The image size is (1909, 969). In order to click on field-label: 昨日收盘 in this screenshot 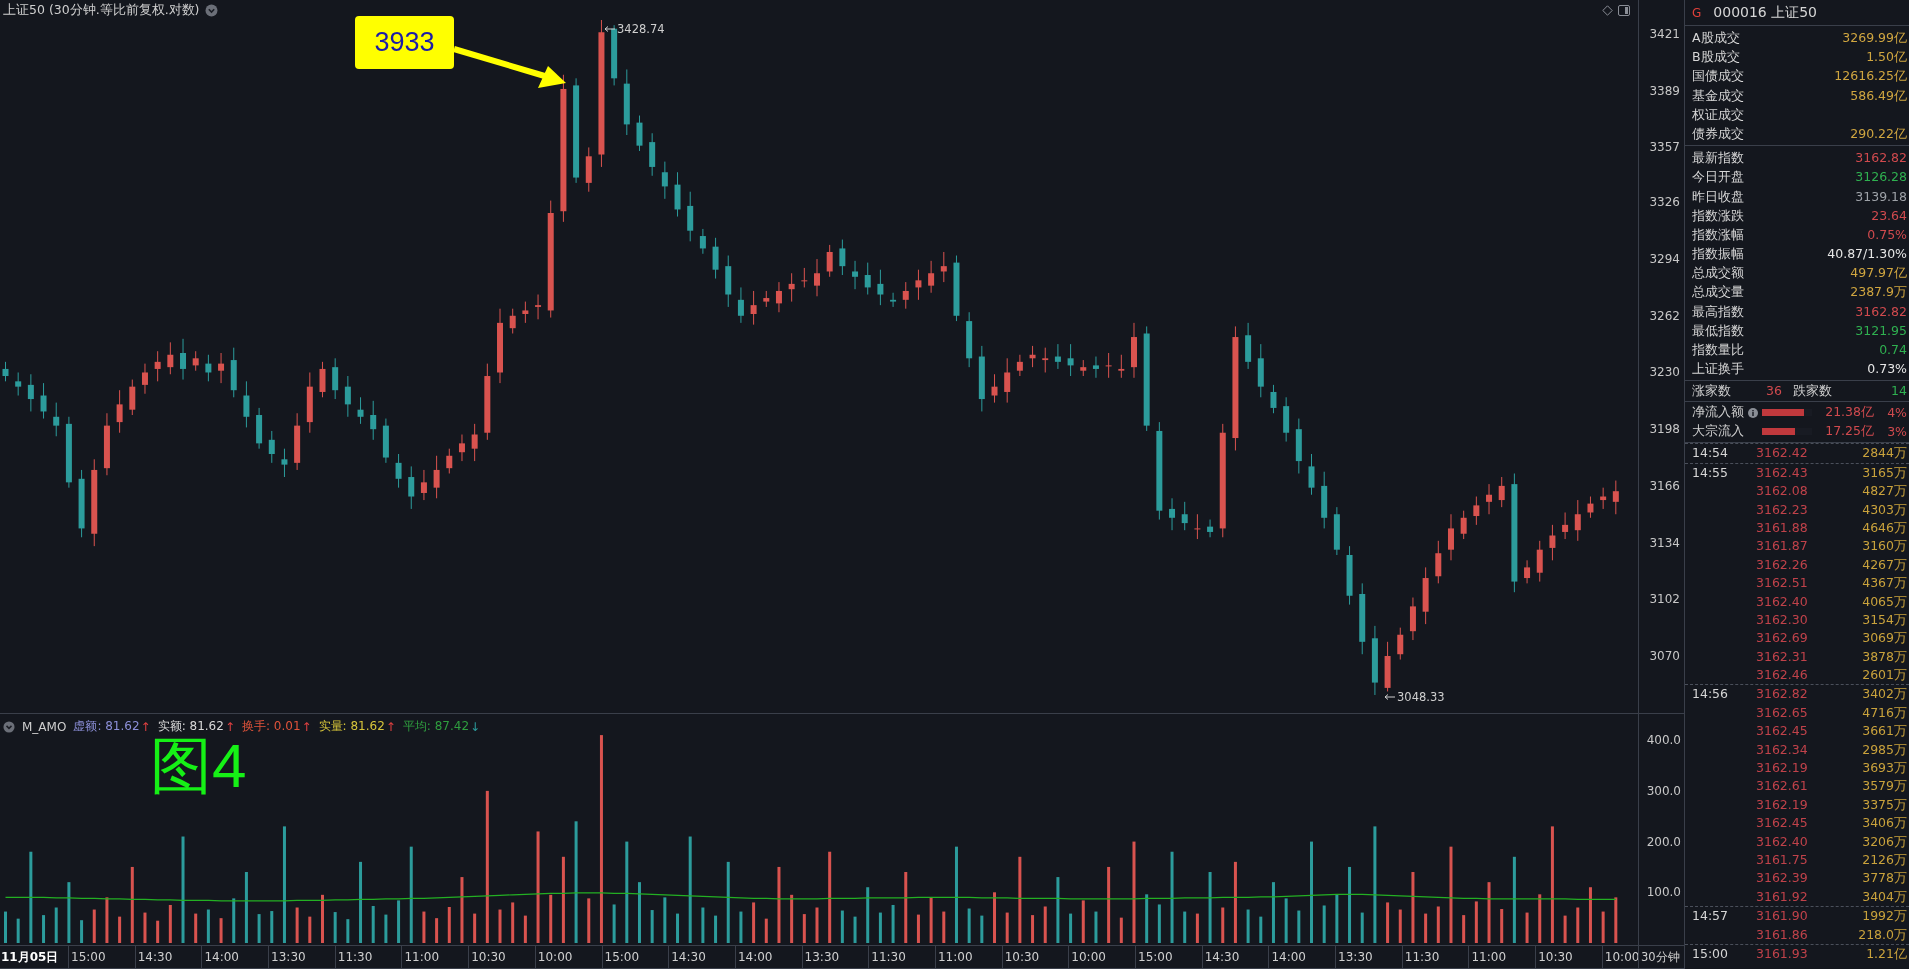, I will do `click(1718, 196)`.